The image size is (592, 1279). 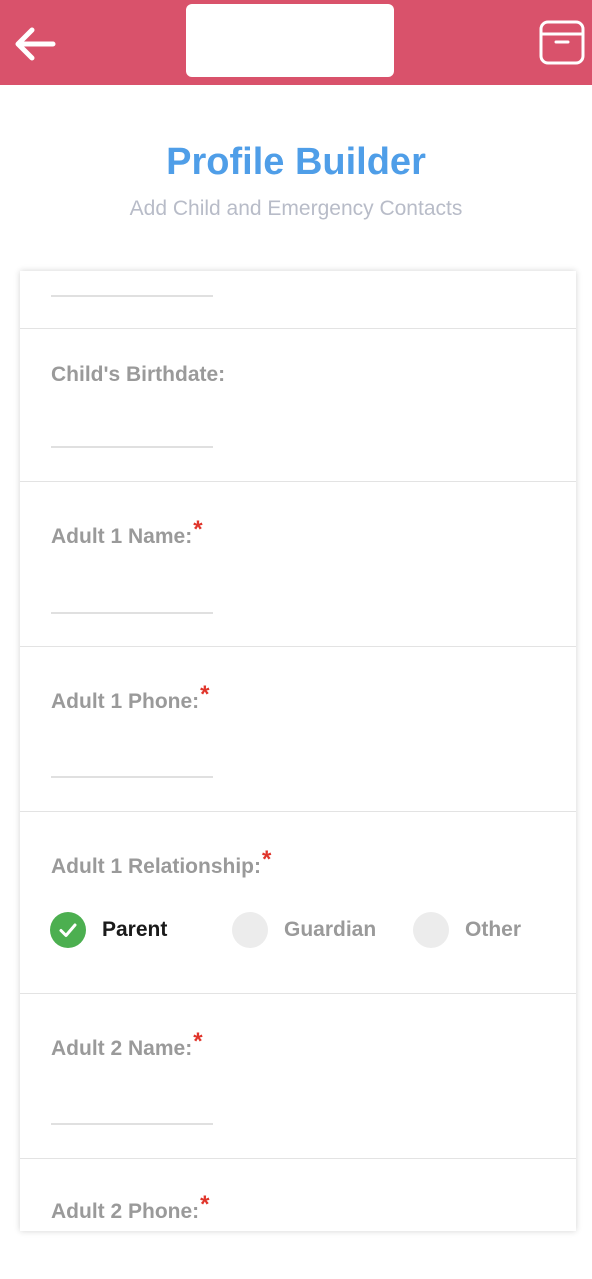 What do you see at coordinates (330, 929) in the screenshot?
I see `radio-label-guardian: Guardian` at bounding box center [330, 929].